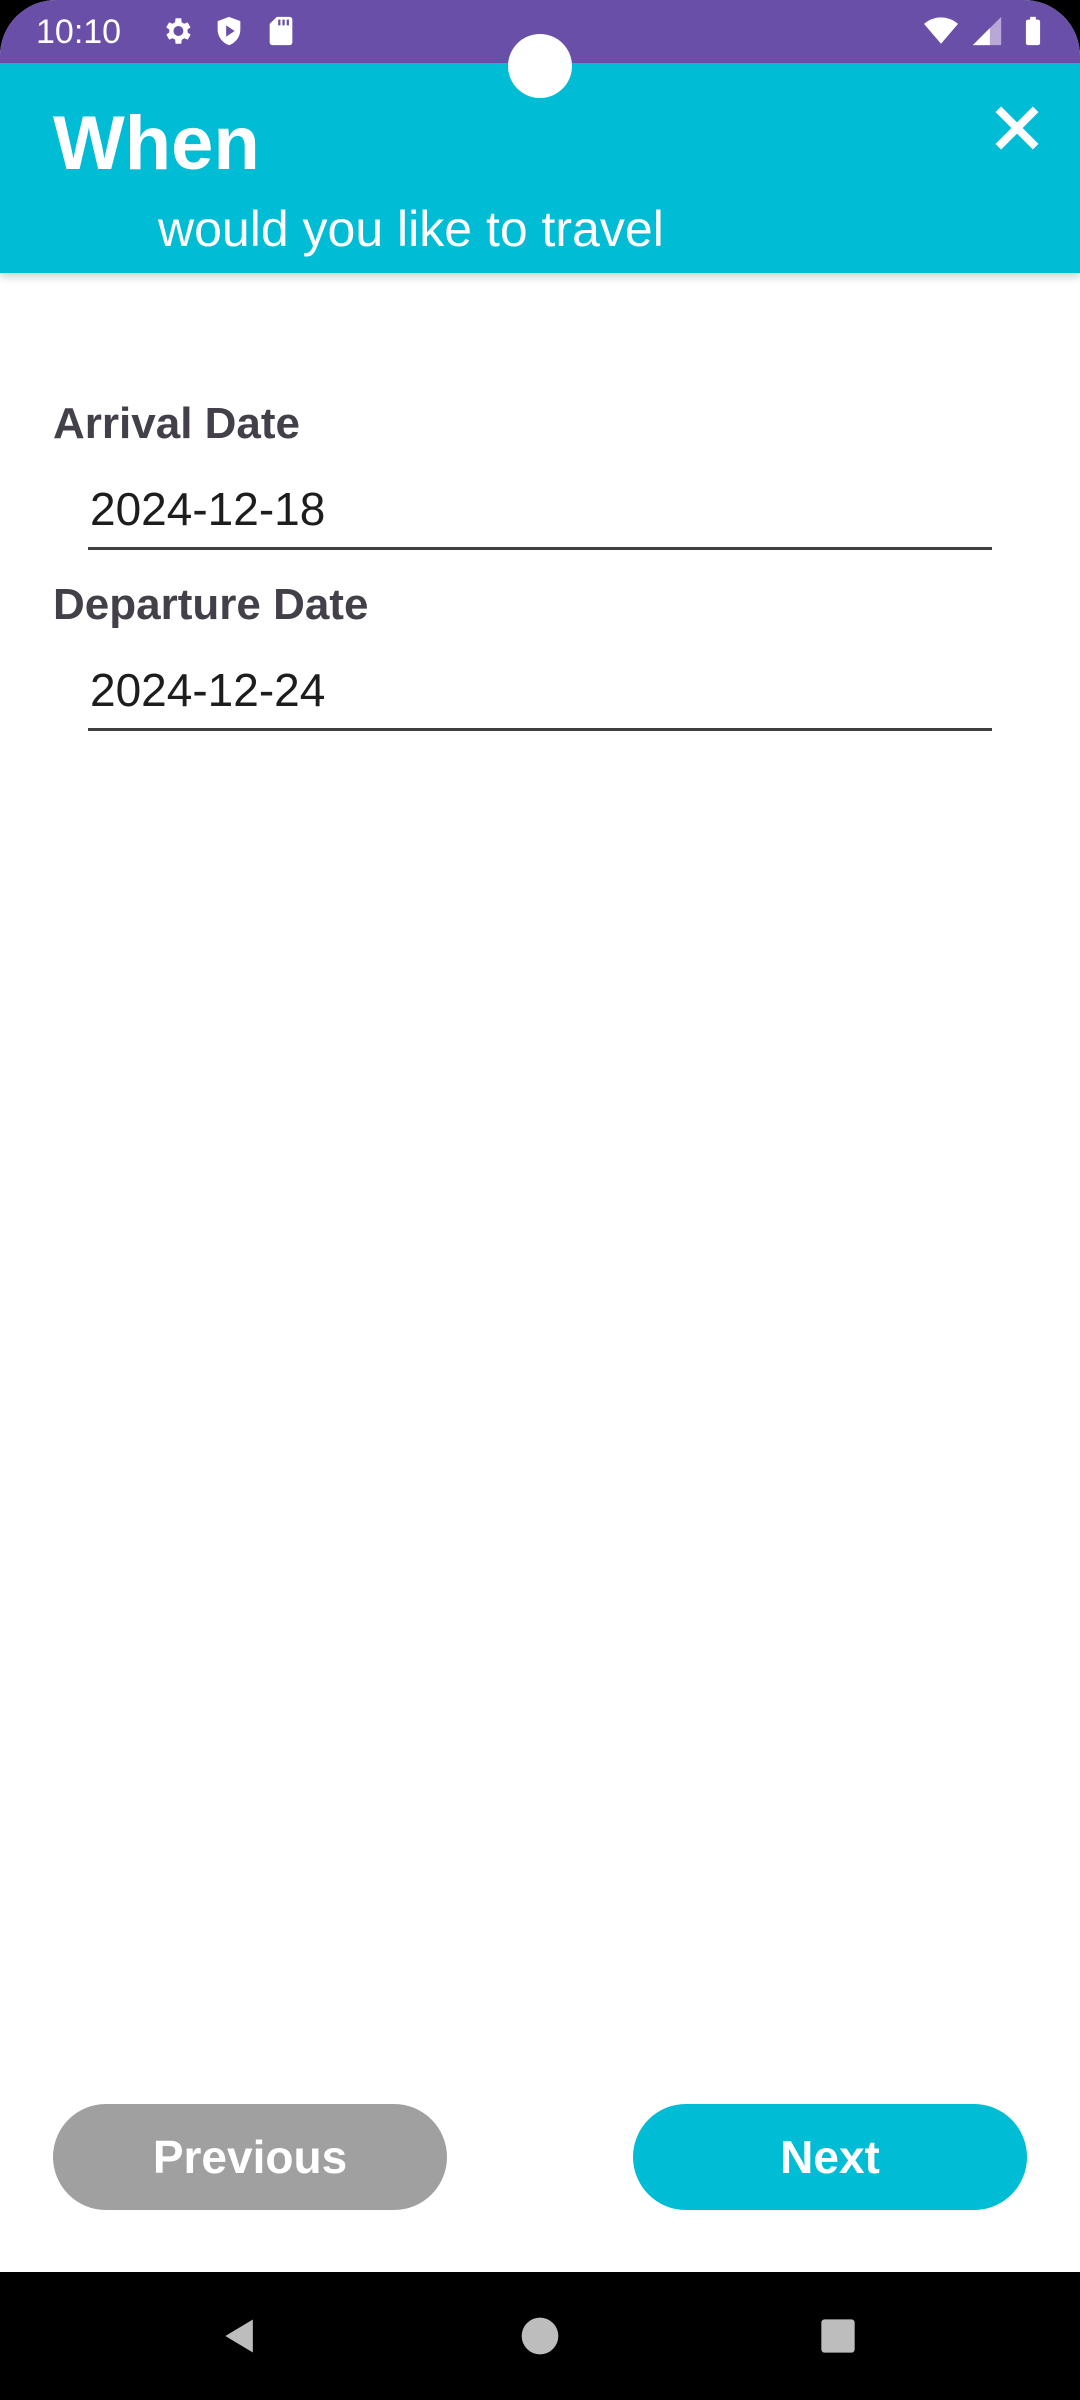  Describe the element at coordinates (941, 30) in the screenshot. I see `wifi-icon` at that location.